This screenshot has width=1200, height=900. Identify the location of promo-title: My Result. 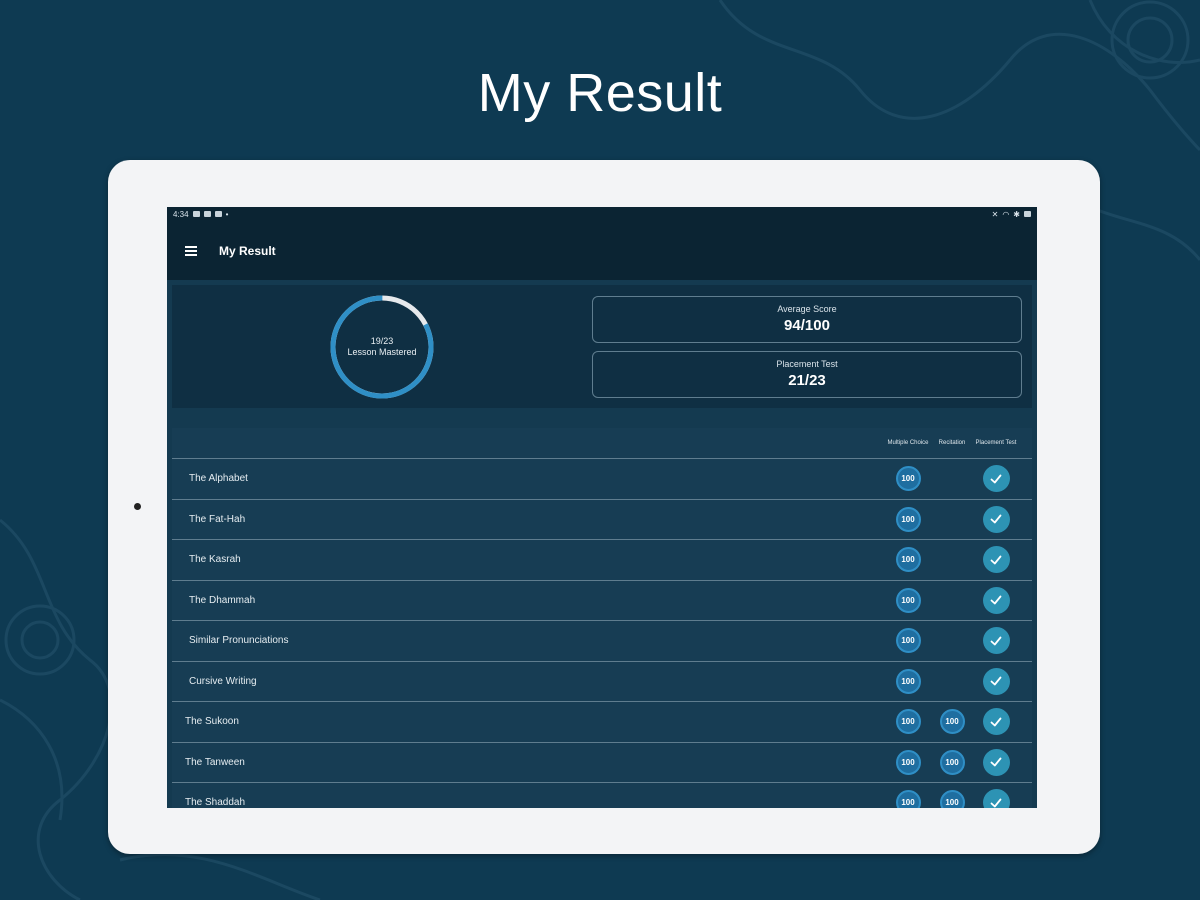
(600, 93).